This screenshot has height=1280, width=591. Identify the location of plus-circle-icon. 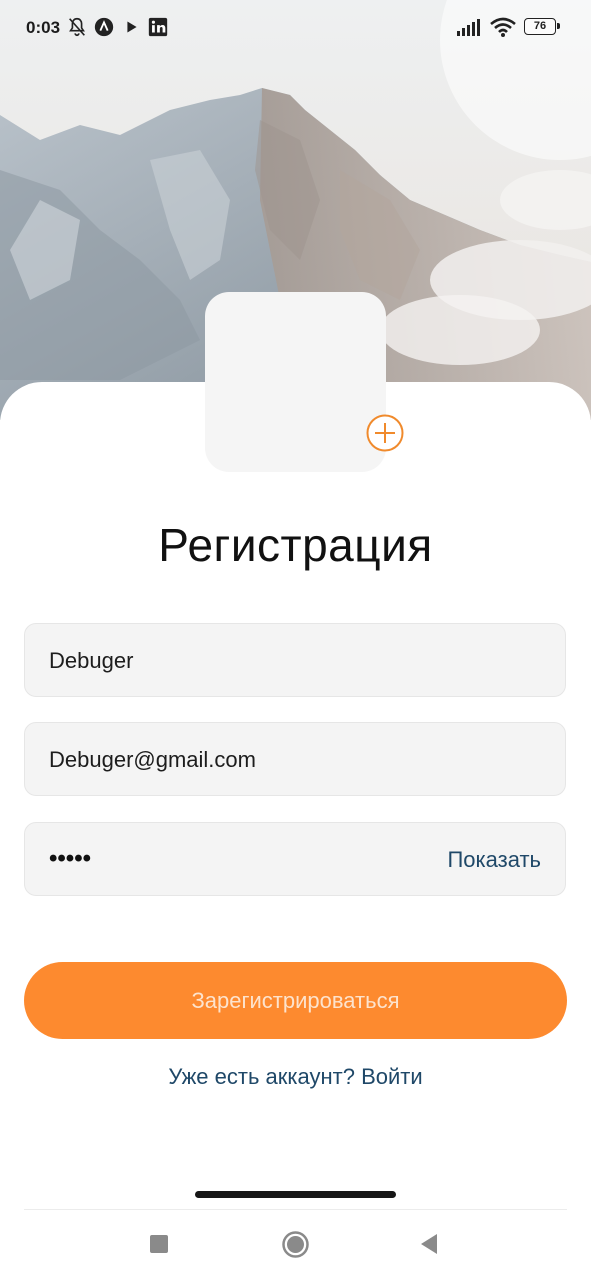
(385, 433).